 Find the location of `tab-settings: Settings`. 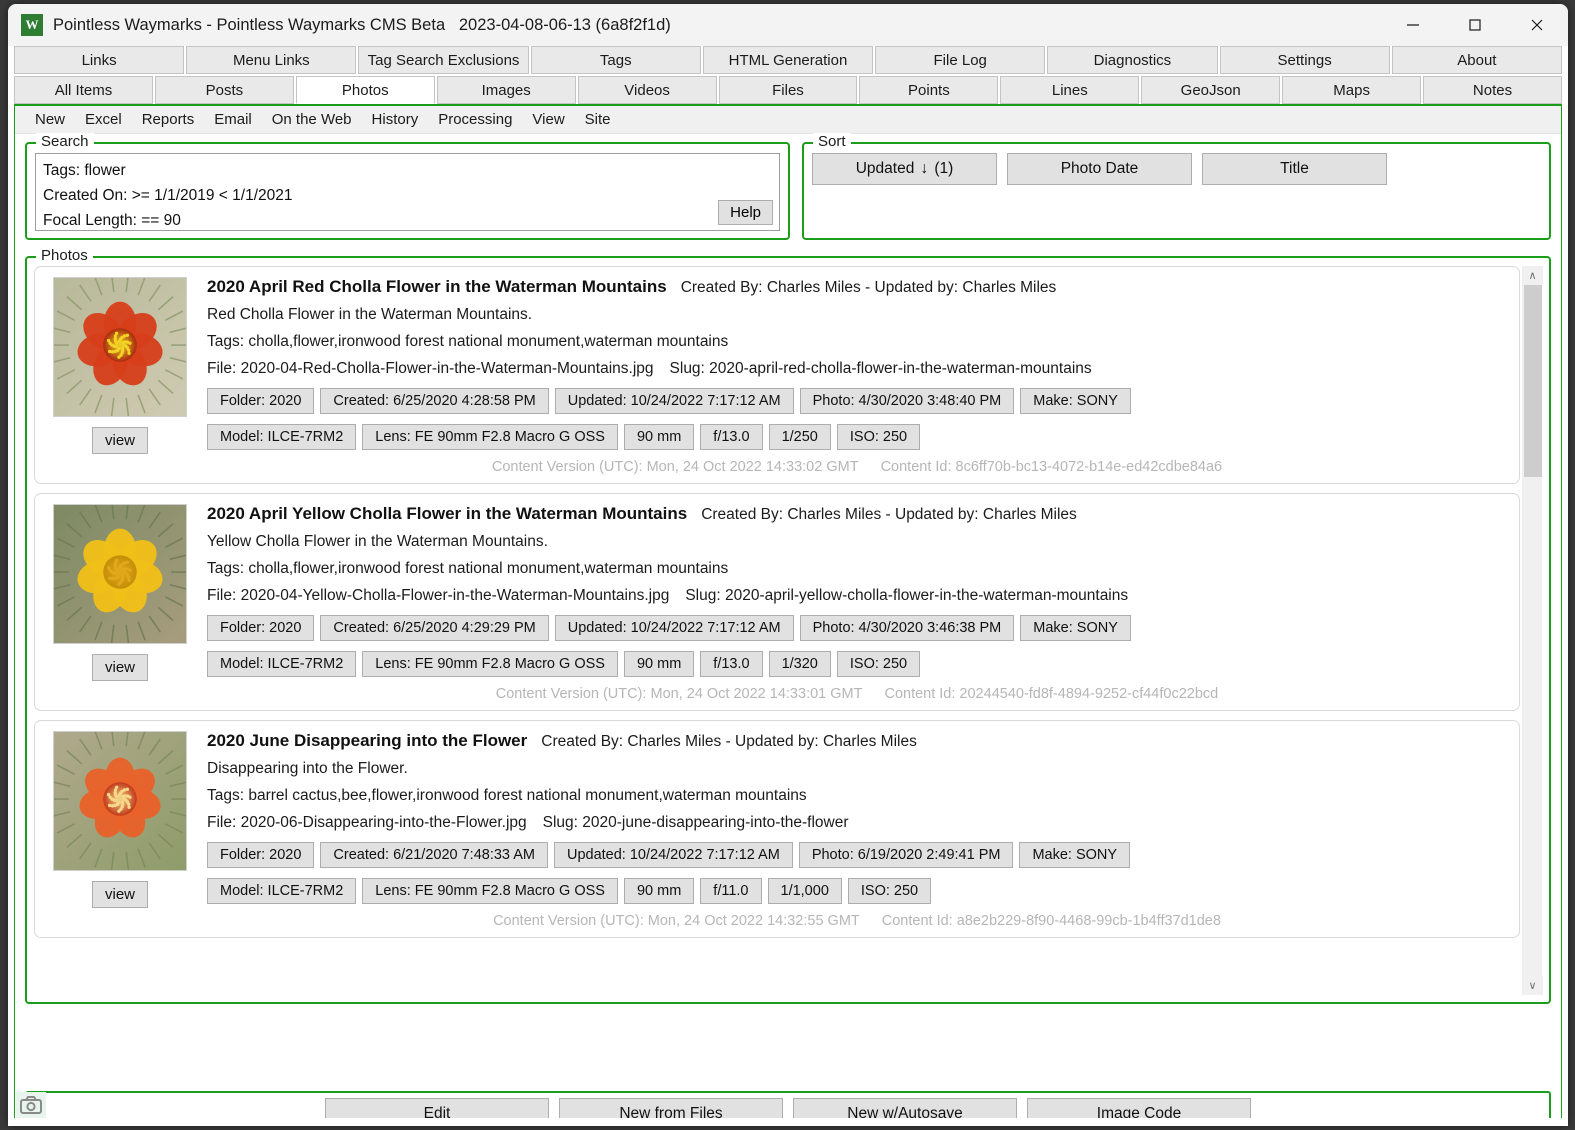

tab-settings: Settings is located at coordinates (1304, 60).